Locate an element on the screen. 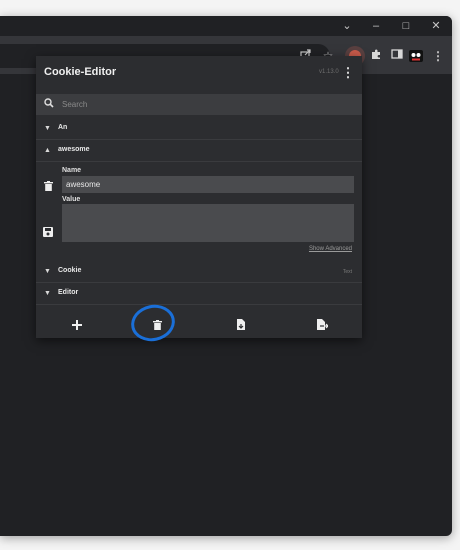 The width and height of the screenshot is (460, 550). cookie-name: awesome is located at coordinates (74, 149).